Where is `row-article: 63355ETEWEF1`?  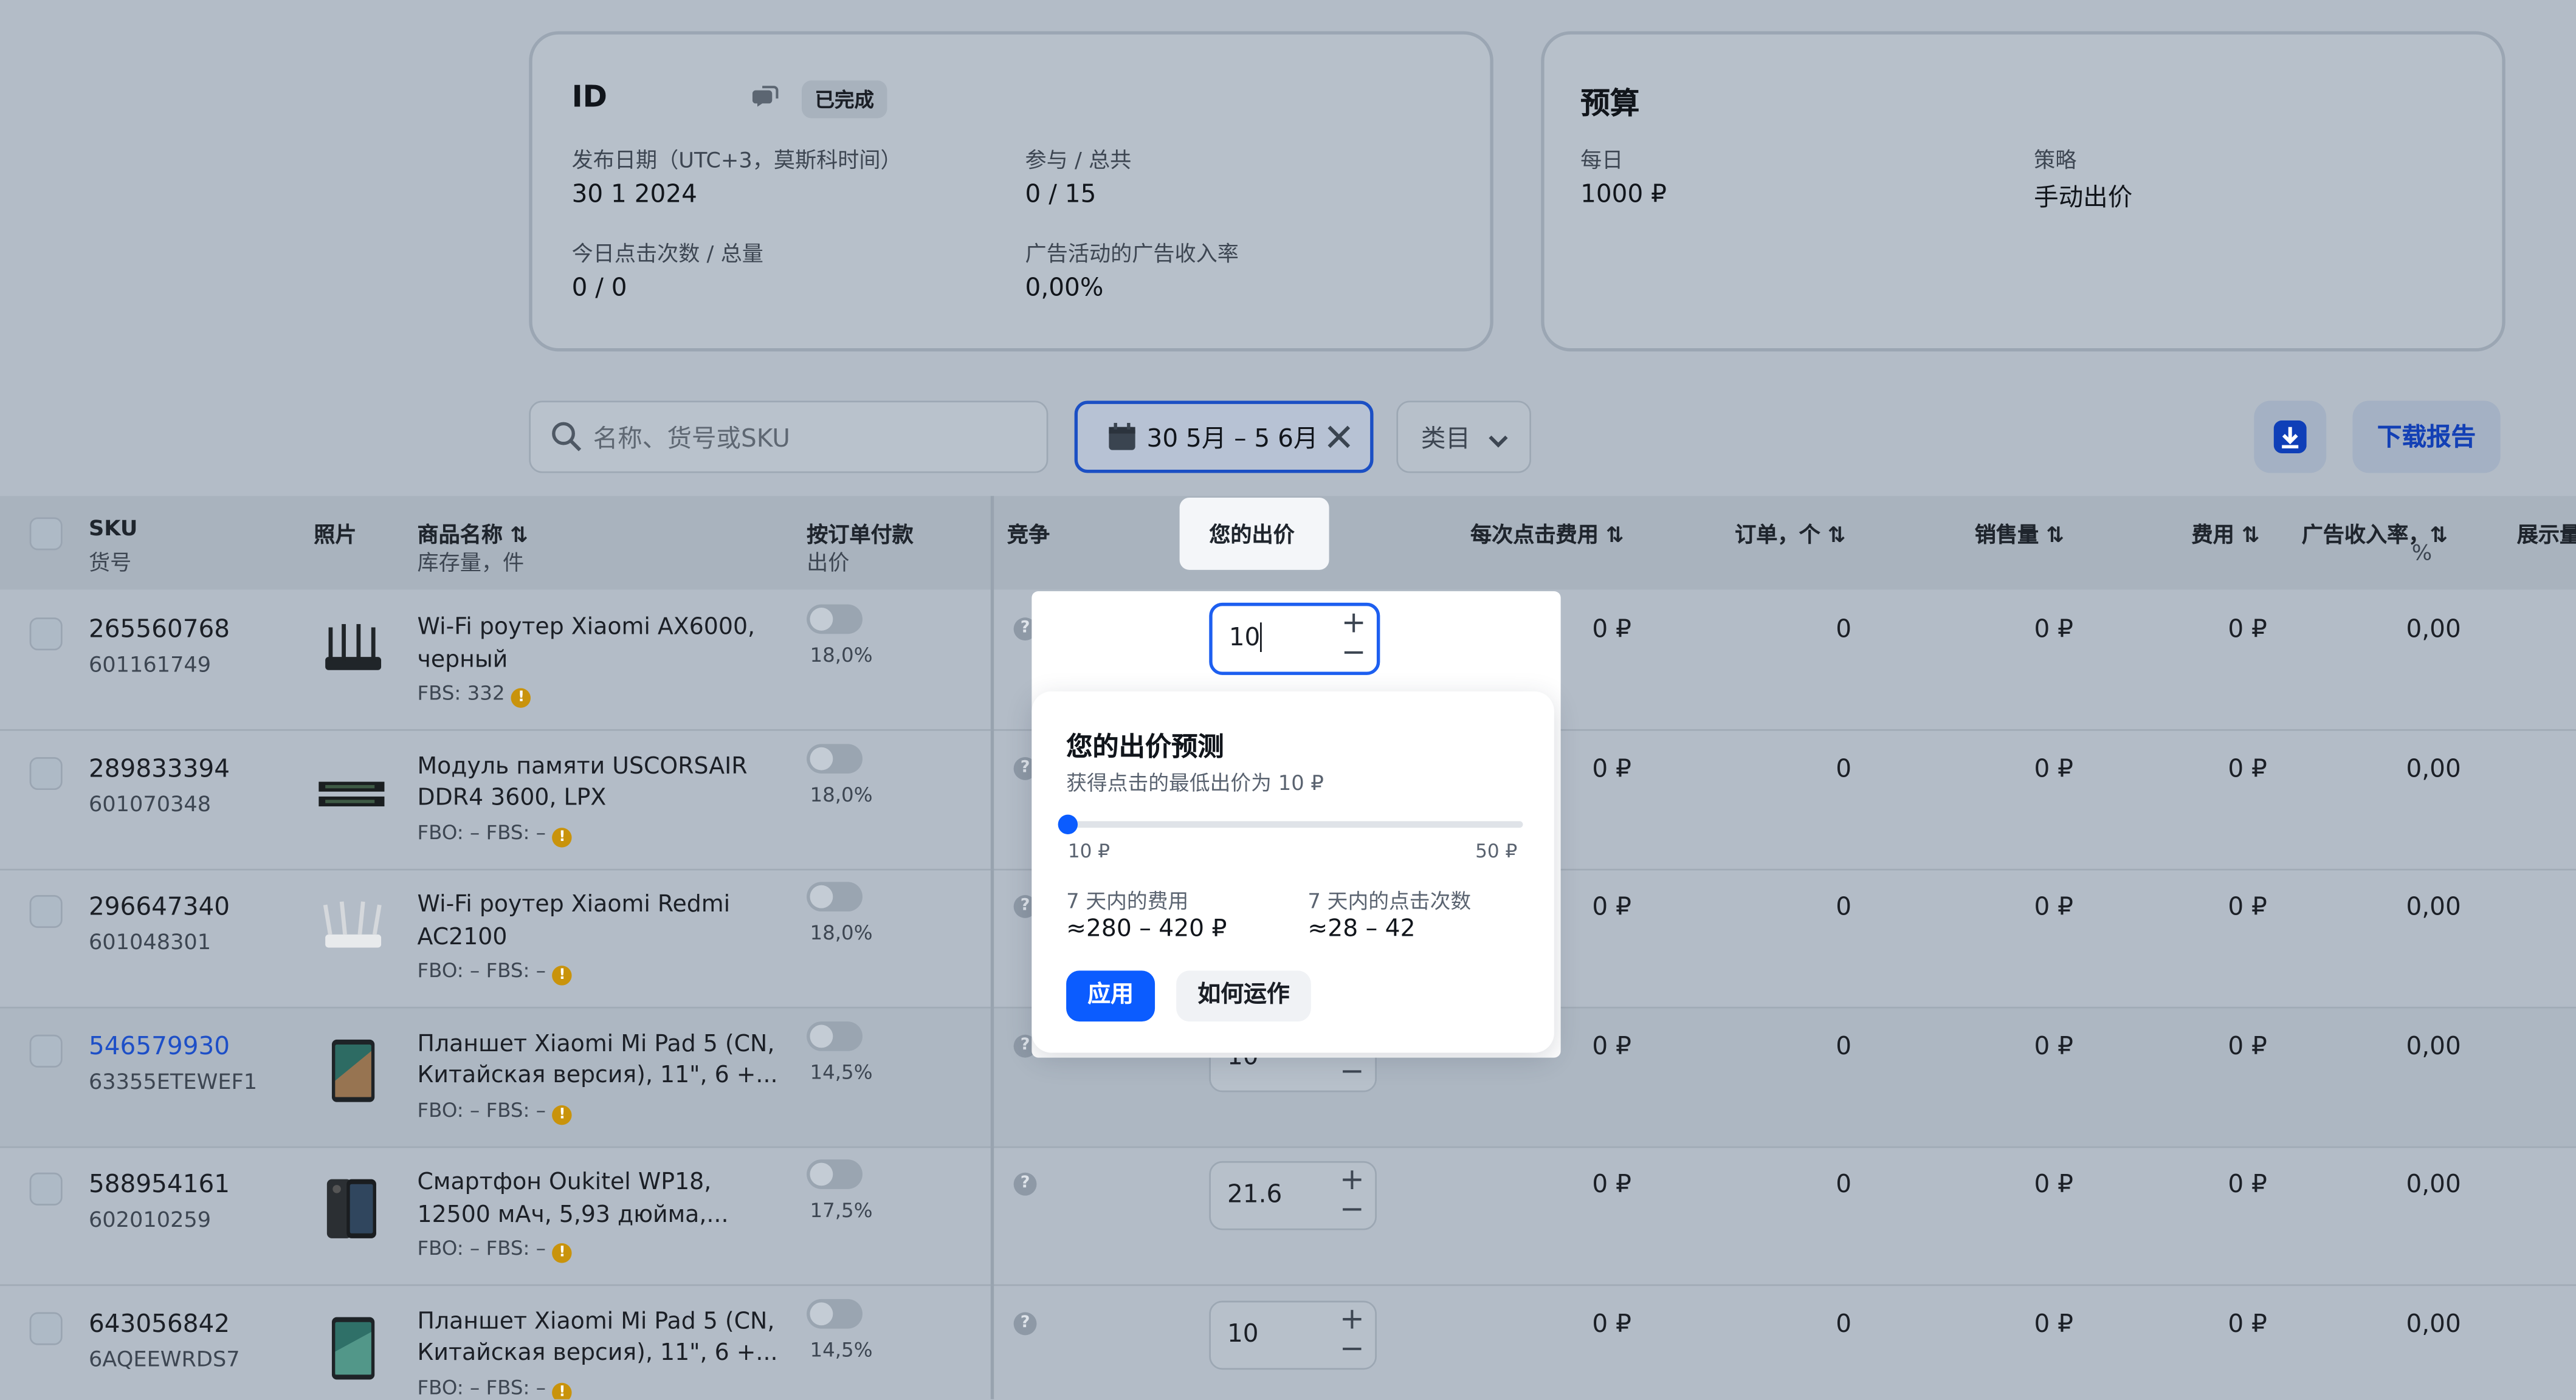
row-article: 63355ETEWEF1 is located at coordinates (173, 1082).